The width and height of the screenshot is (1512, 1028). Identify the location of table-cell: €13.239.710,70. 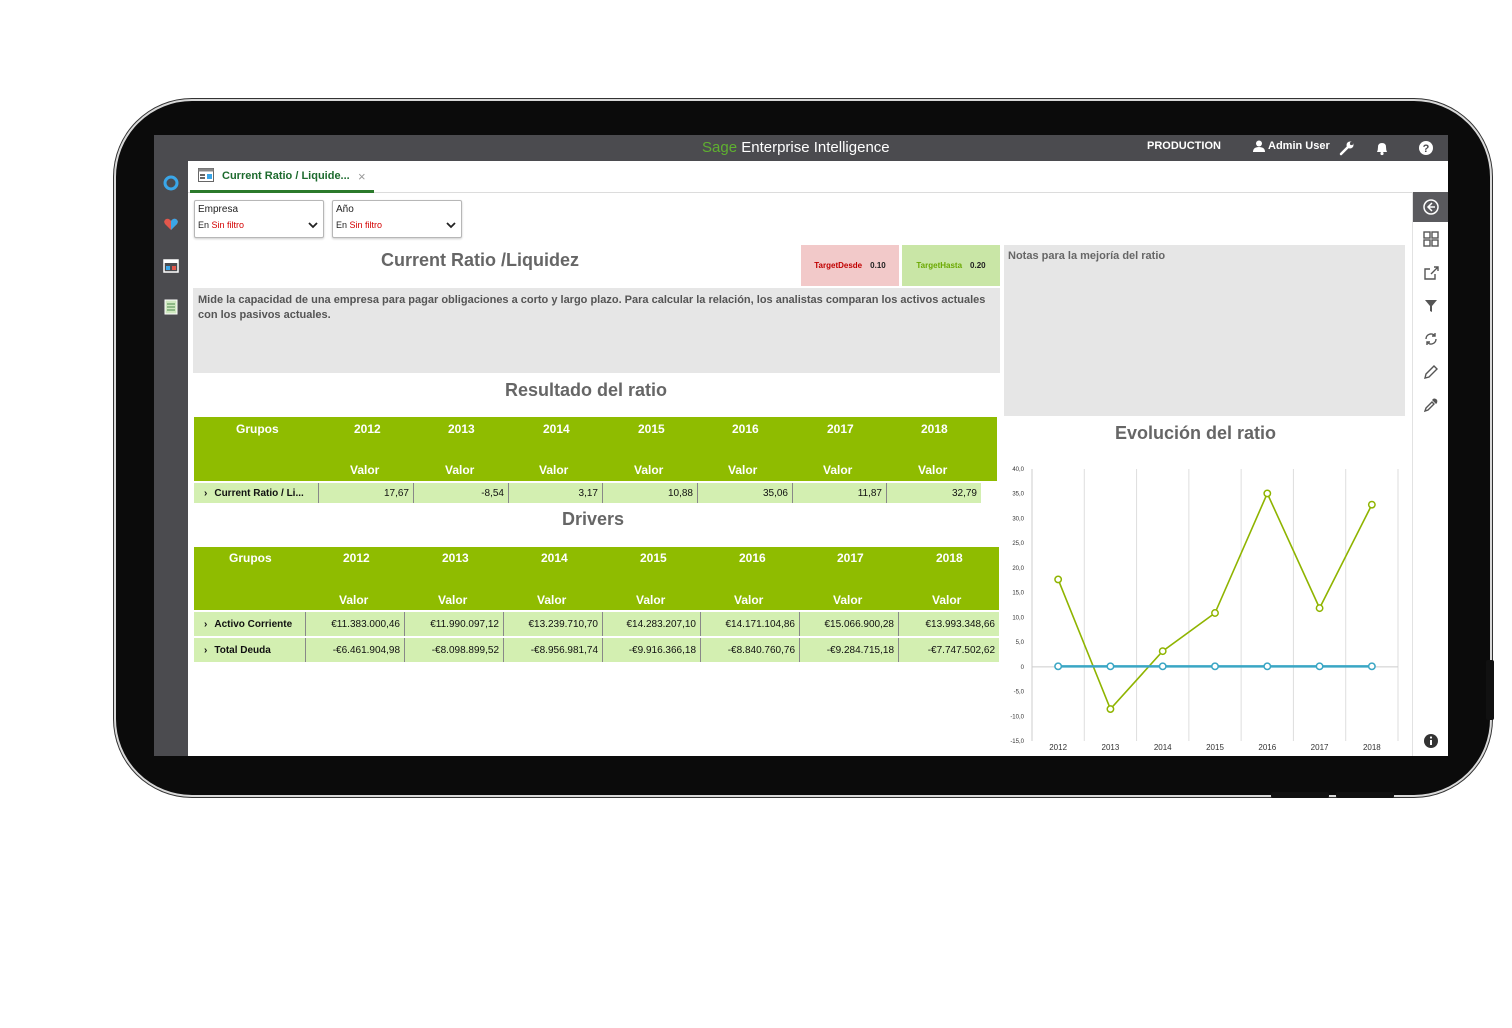
(553, 624).